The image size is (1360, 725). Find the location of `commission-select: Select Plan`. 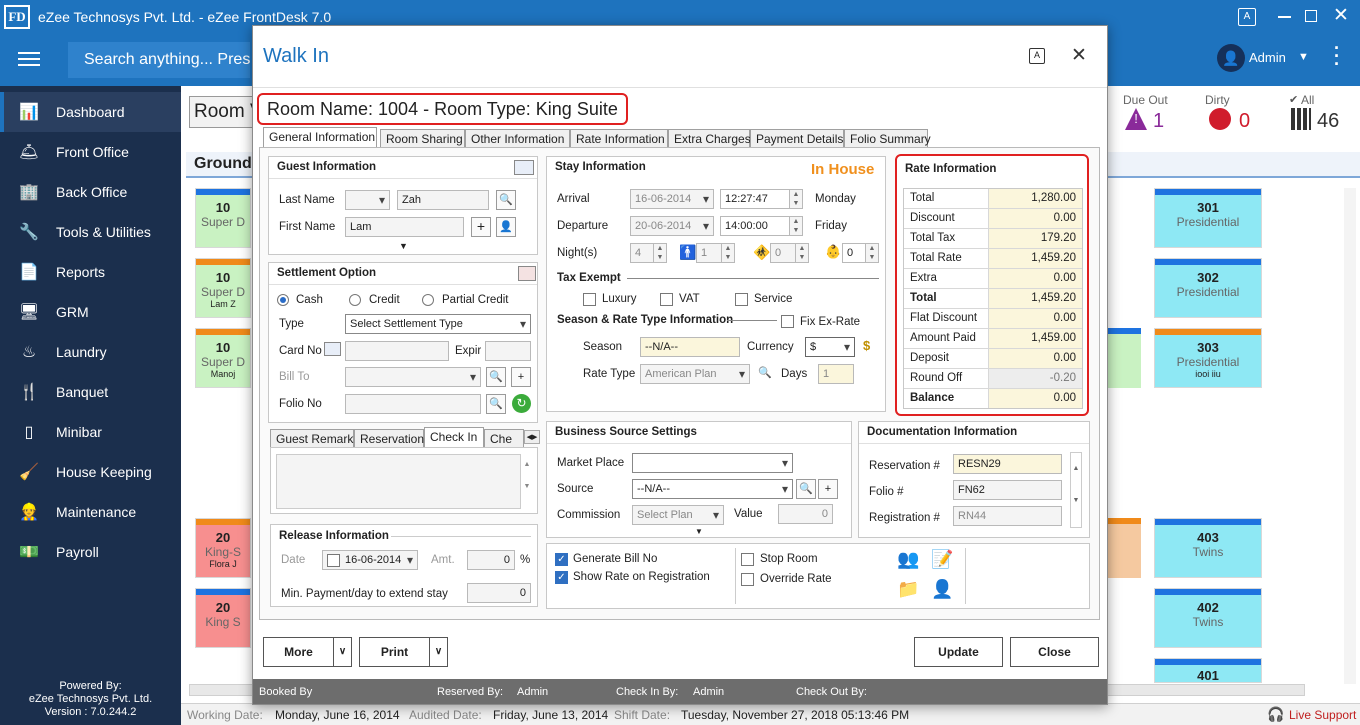

commission-select: Select Plan is located at coordinates (678, 515).